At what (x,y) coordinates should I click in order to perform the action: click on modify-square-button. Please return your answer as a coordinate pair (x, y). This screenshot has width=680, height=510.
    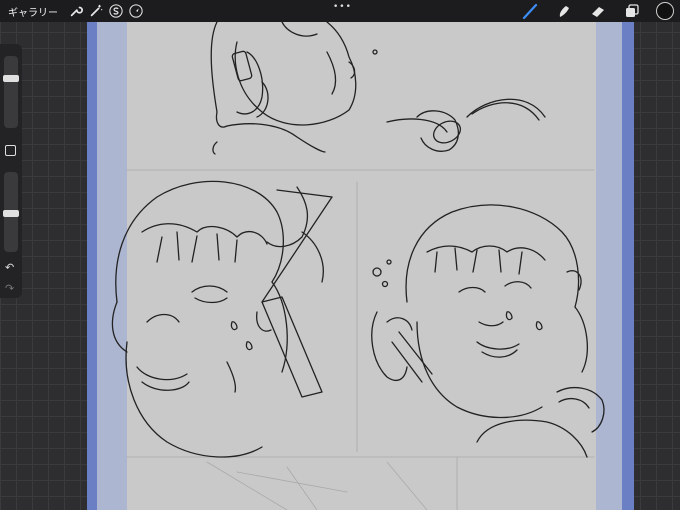
    Looking at the image, I should click on (10, 150).